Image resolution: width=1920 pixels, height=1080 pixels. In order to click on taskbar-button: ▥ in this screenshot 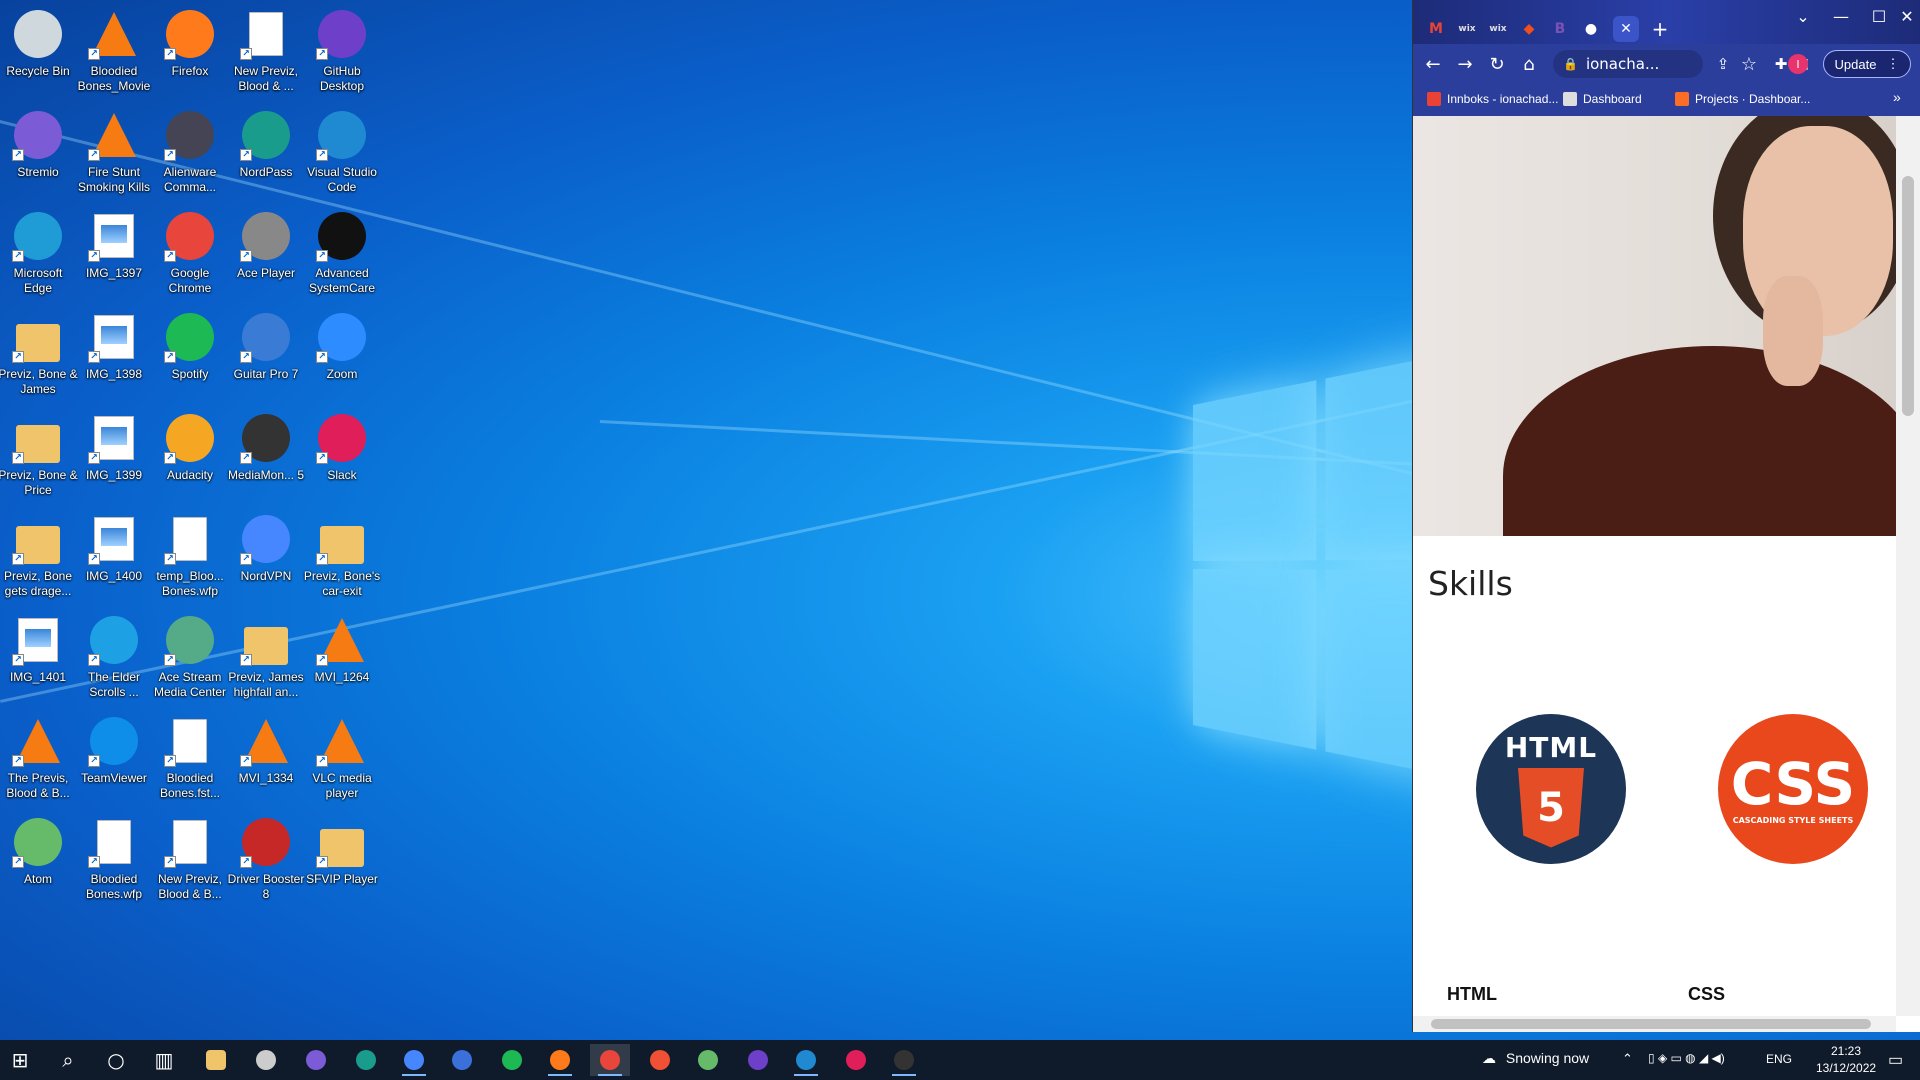, I will do `click(164, 1060)`.